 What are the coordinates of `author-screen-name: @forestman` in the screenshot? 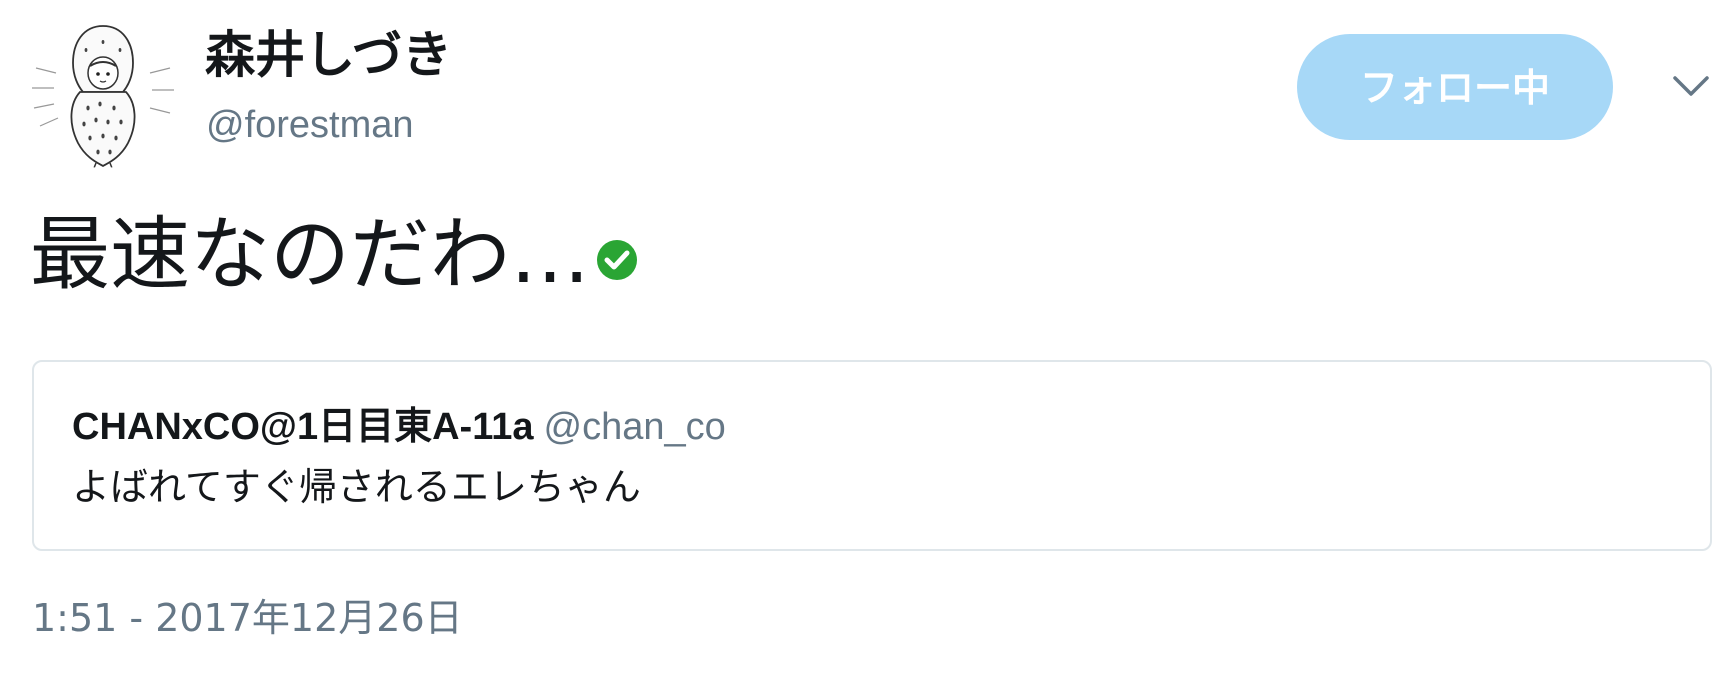 It's located at (310, 125).